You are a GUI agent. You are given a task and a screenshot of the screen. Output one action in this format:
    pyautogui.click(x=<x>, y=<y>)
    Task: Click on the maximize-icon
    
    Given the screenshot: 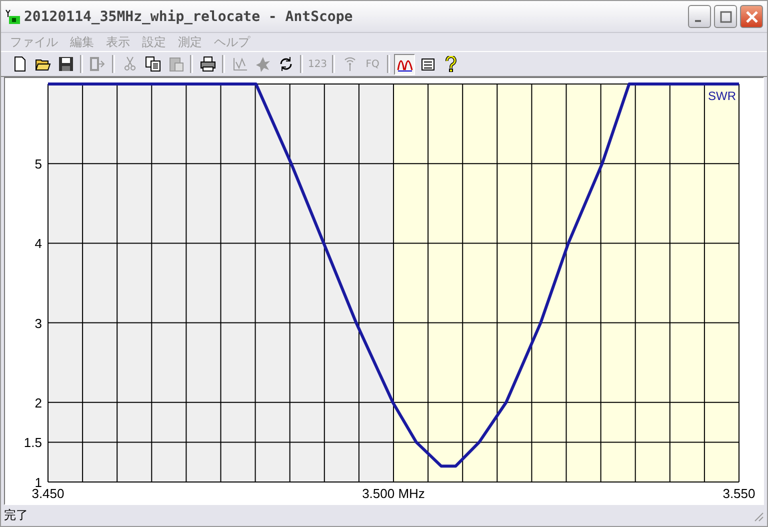 What is the action you would take?
    pyautogui.click(x=726, y=16)
    